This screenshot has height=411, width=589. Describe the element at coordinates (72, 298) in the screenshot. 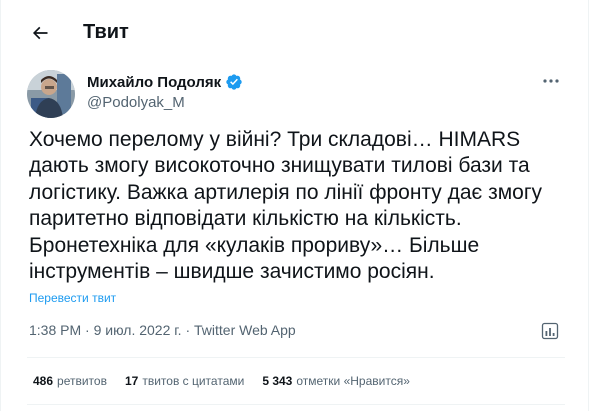

I see `translate-tweet-link: Перевести твит` at that location.